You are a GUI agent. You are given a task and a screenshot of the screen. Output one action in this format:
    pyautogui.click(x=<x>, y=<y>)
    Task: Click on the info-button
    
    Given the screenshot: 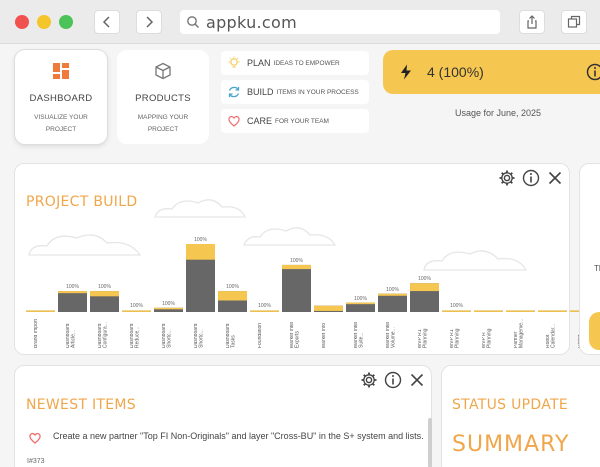 What is the action you would take?
    pyautogui.click(x=393, y=380)
    